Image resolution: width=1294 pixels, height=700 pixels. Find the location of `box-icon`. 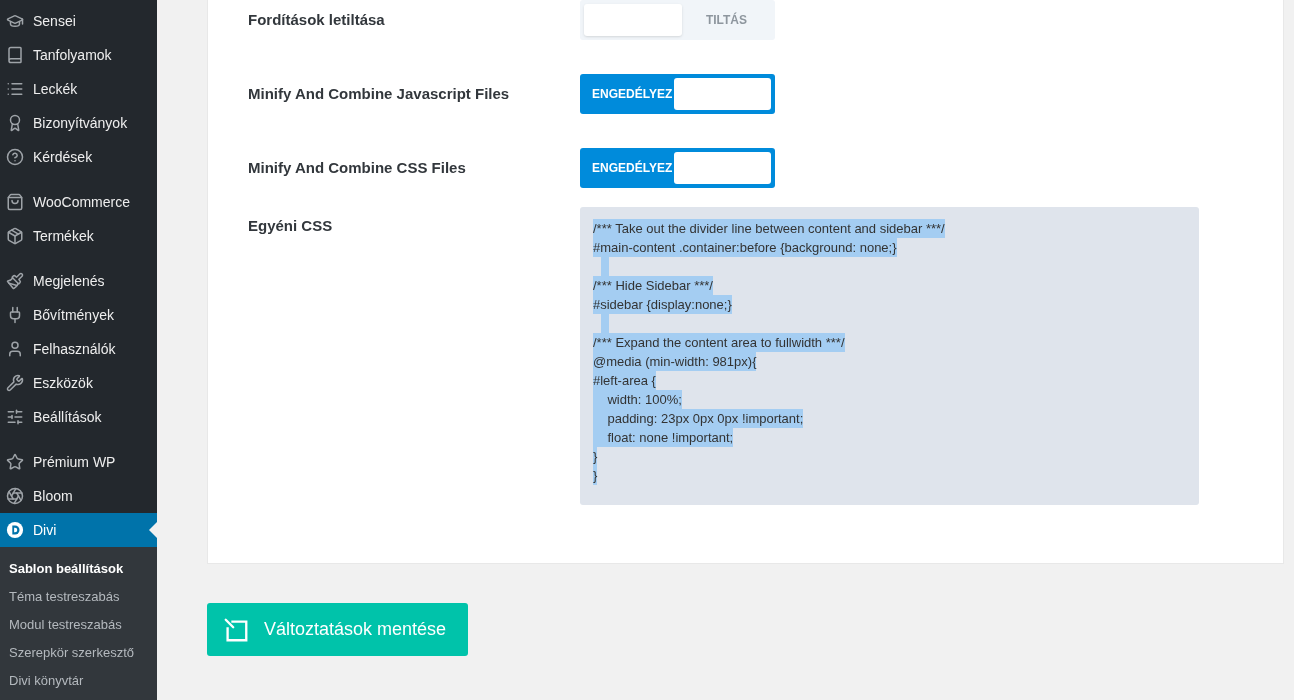

box-icon is located at coordinates (15, 236).